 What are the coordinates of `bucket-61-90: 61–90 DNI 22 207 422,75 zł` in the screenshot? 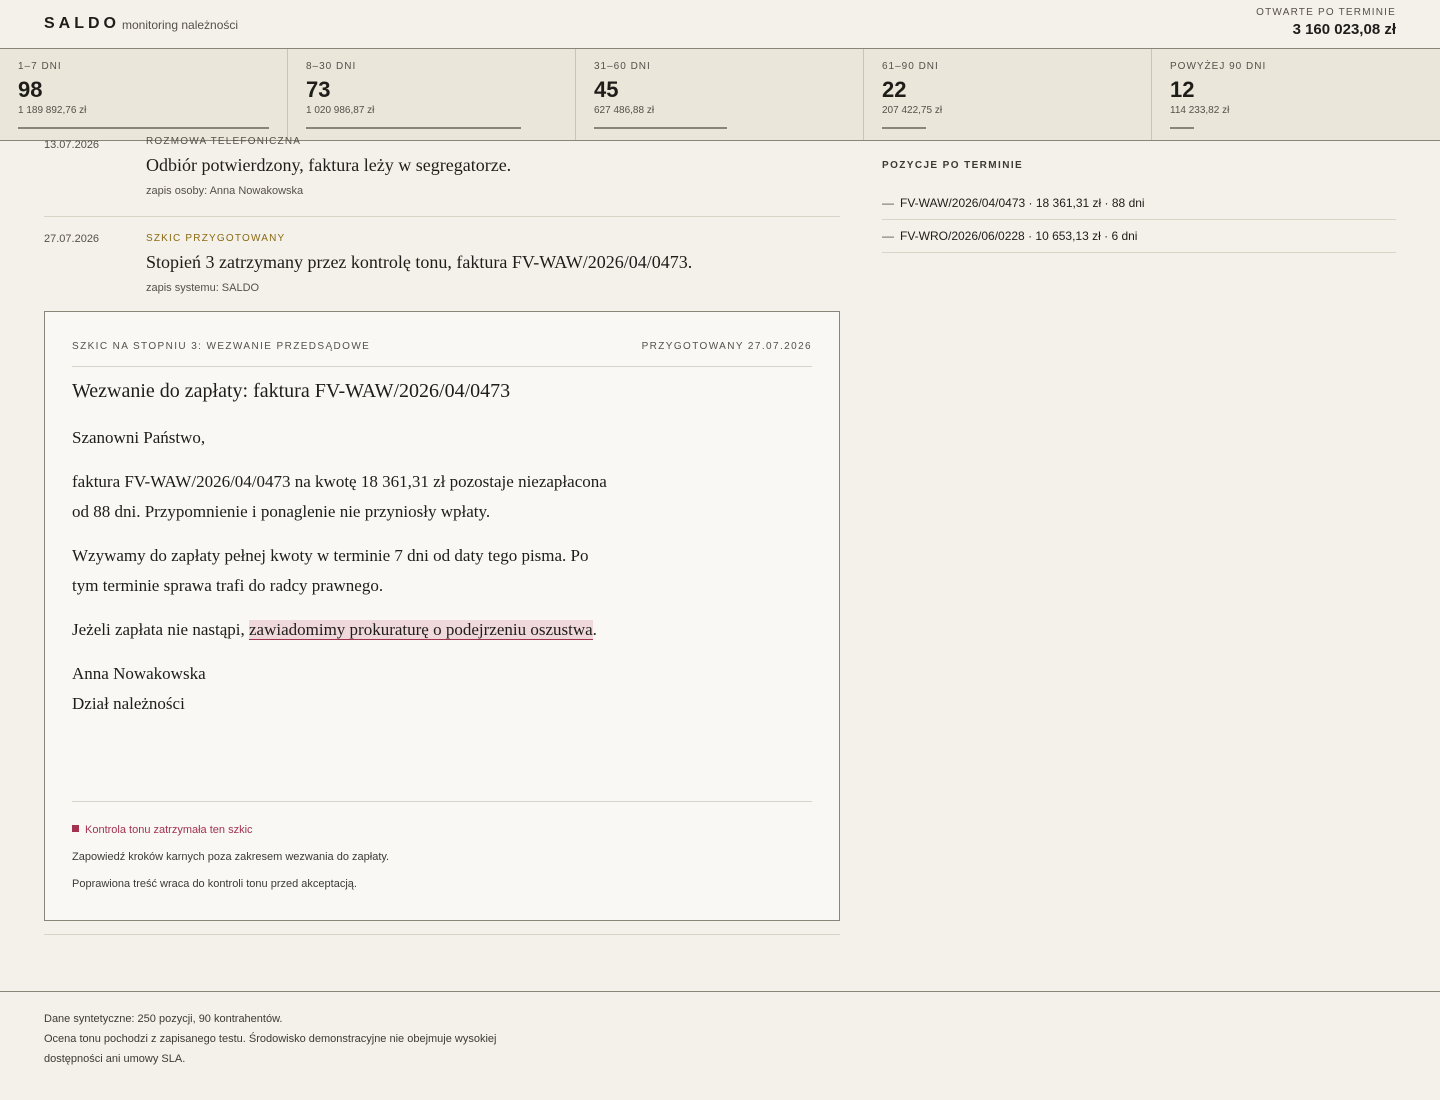 It's located at (1008, 94).